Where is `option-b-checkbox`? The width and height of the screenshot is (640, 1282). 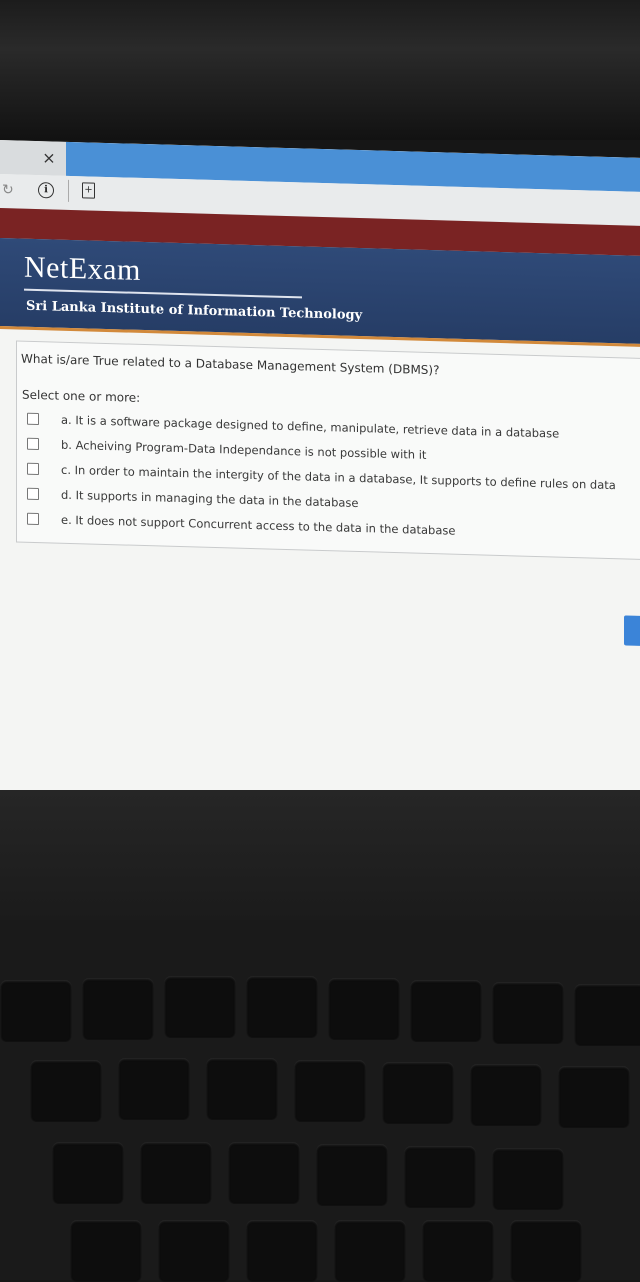
option-b-checkbox is located at coordinates (33, 444).